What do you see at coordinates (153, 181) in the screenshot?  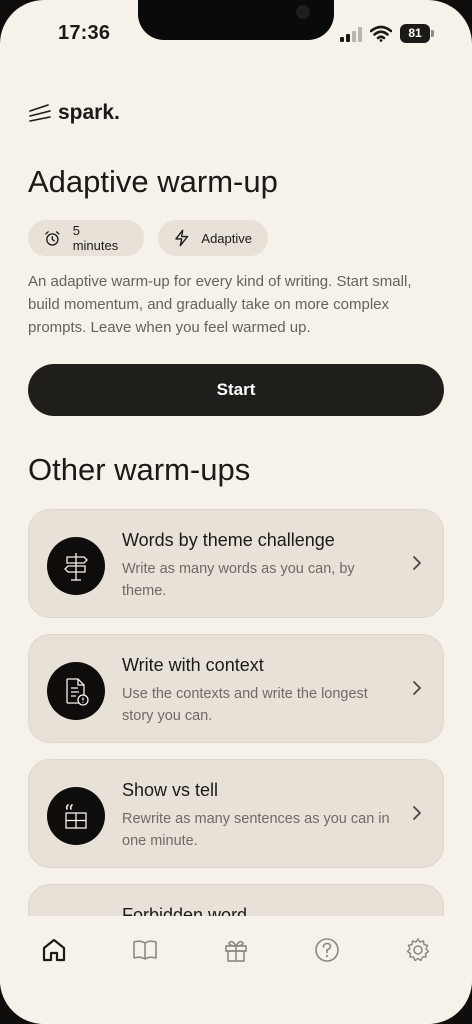 I see `page-title: Adaptive warm-up` at bounding box center [153, 181].